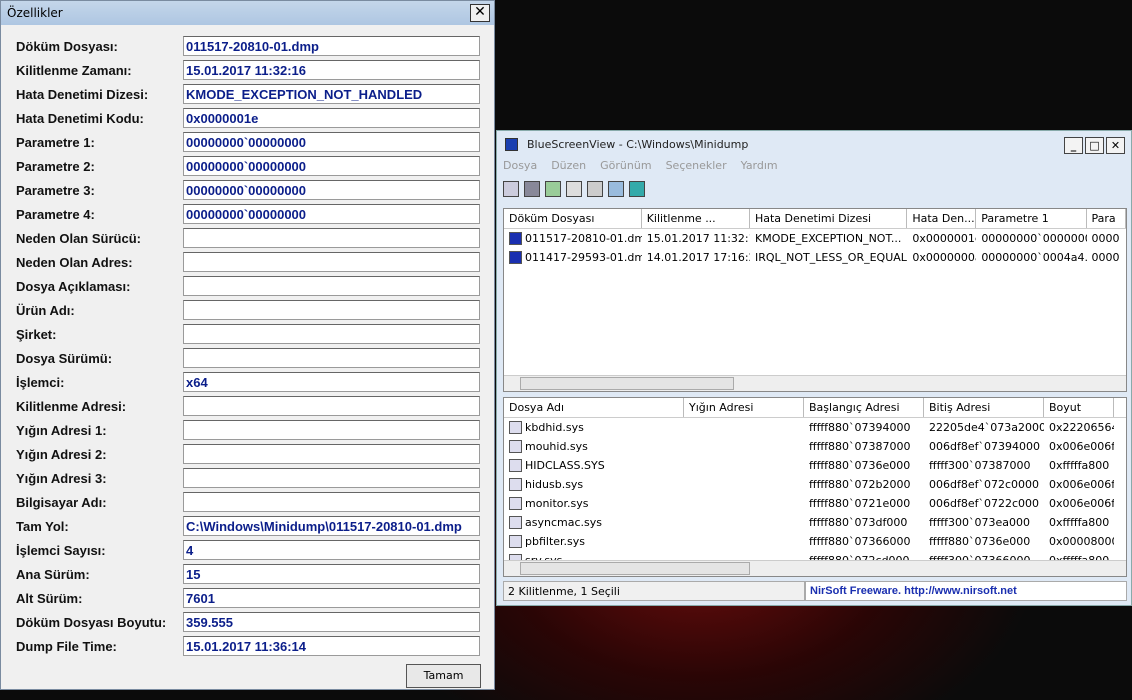  I want to click on field-row: Neden Olan Adres:, so click(248, 263).